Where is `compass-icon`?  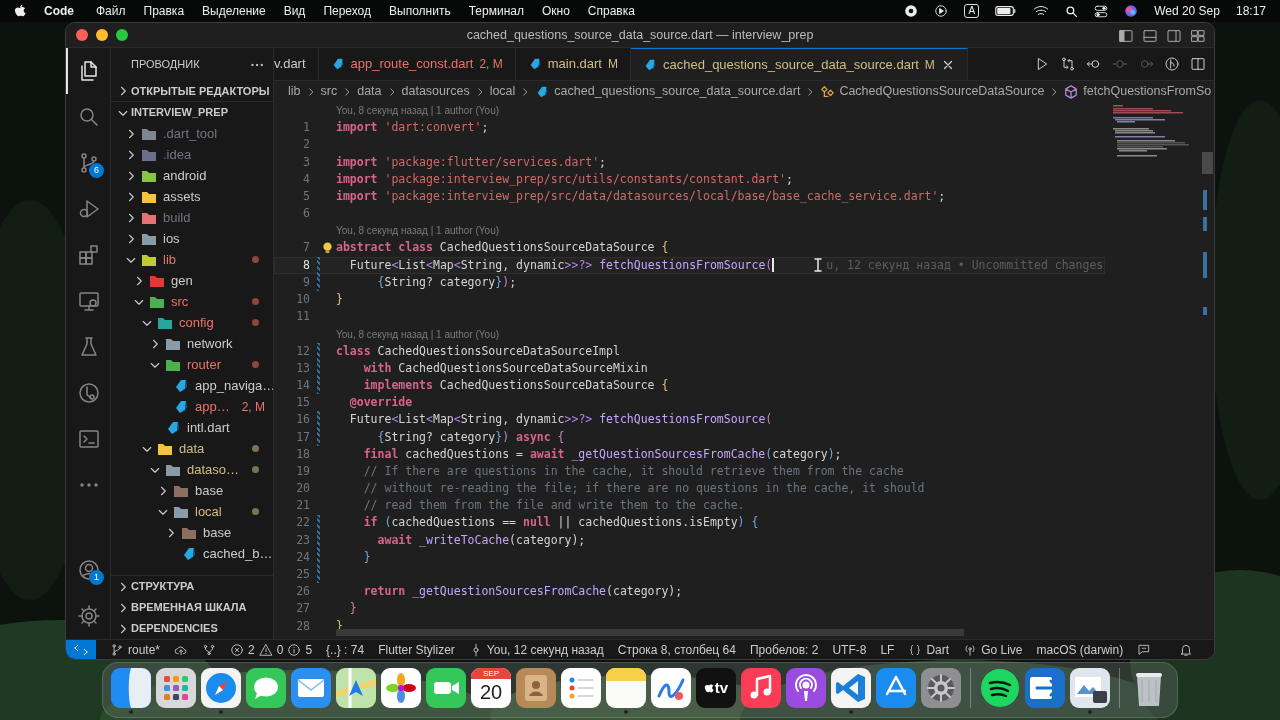 compass-icon is located at coordinates (221, 688).